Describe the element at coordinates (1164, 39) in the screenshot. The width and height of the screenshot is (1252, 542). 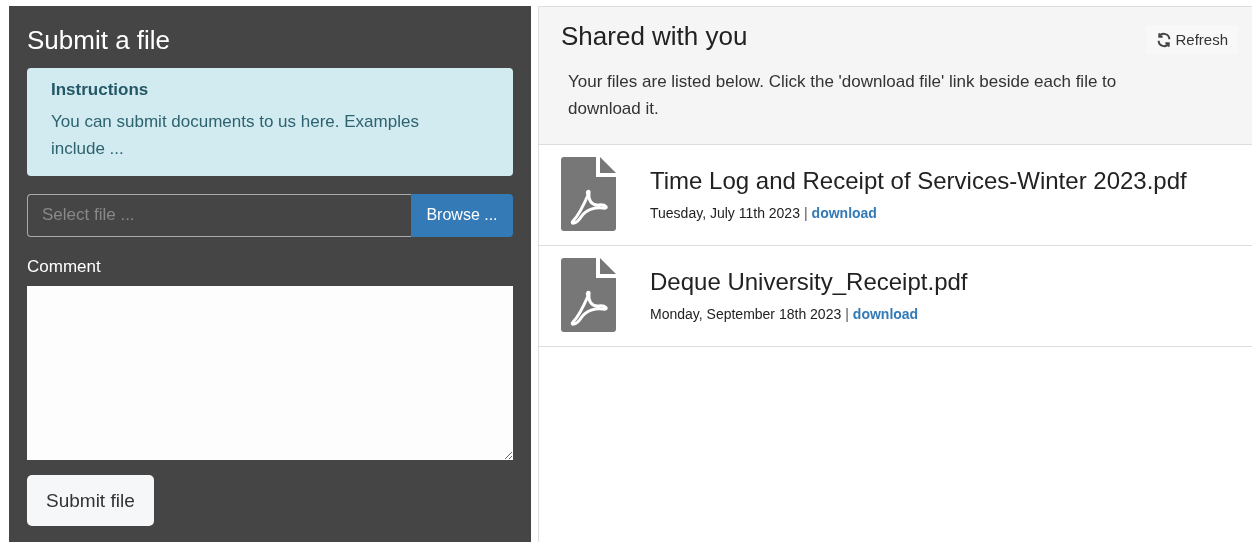
I see `refresh-icon` at that location.